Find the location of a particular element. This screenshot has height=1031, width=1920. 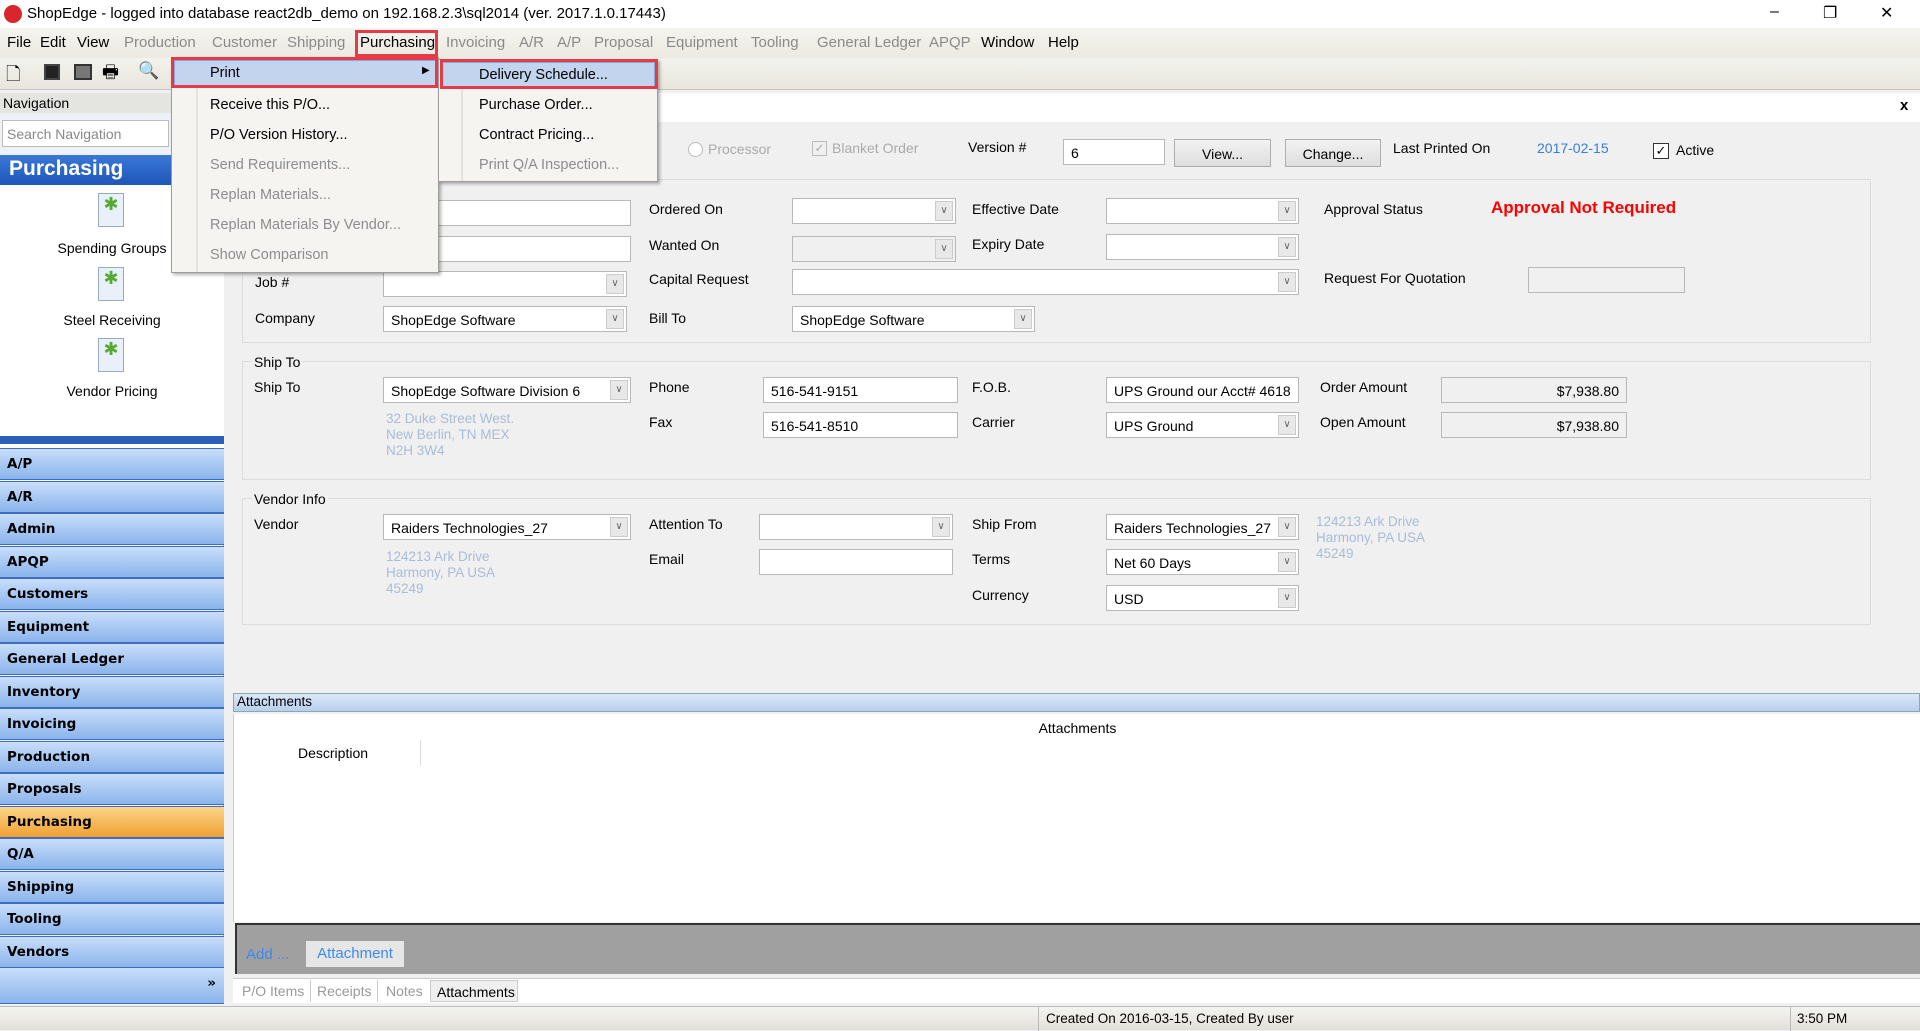

terms-combo: Net 60 Days ∨ is located at coordinates (1202, 562).